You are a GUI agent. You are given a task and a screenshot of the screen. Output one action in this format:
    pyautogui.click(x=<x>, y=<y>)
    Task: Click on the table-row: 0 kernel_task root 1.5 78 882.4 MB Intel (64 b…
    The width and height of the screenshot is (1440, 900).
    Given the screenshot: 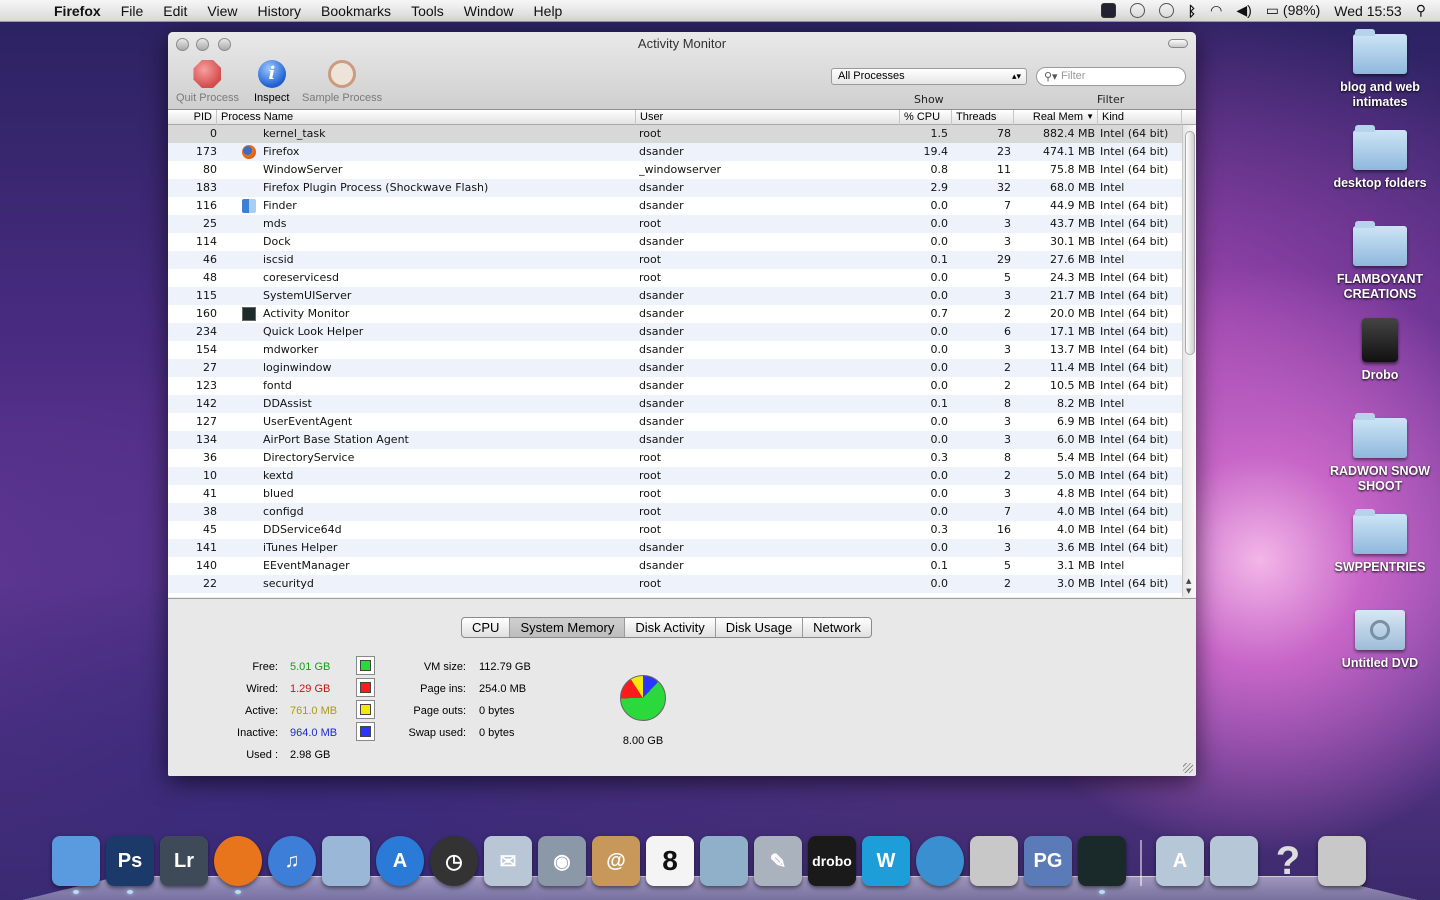 What is the action you would take?
    pyautogui.click(x=675, y=134)
    